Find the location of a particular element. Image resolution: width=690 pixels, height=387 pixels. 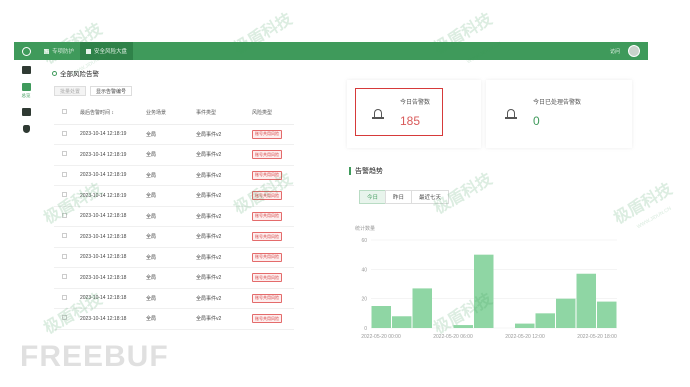

x-tick-label: 2022-05-20 00:00 is located at coordinates (381, 337).